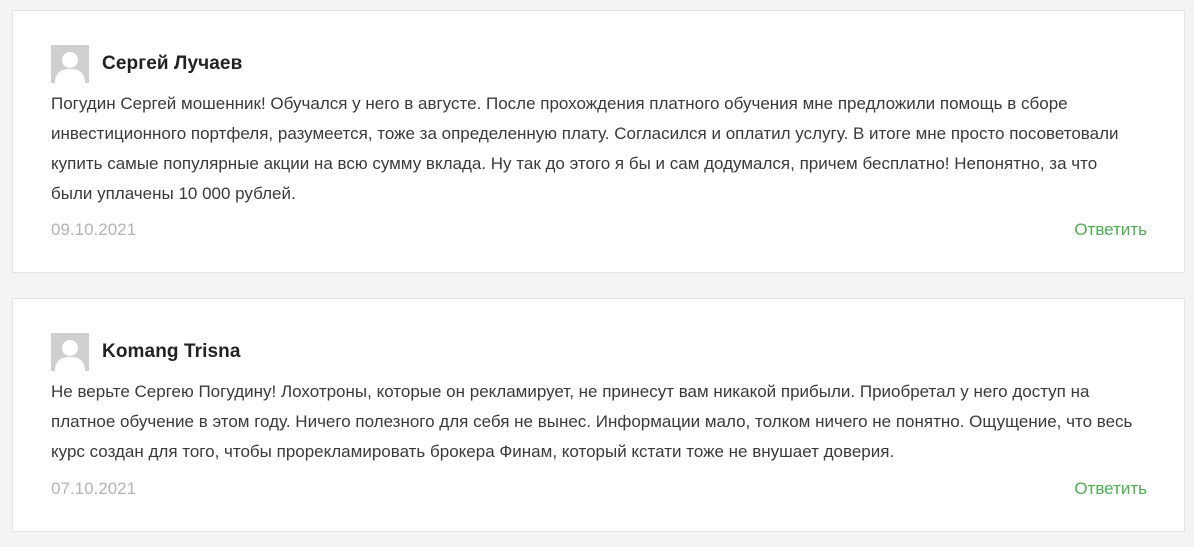 The width and height of the screenshot is (1194, 547). I want to click on comment-date: 07.10.2021, so click(94, 488).